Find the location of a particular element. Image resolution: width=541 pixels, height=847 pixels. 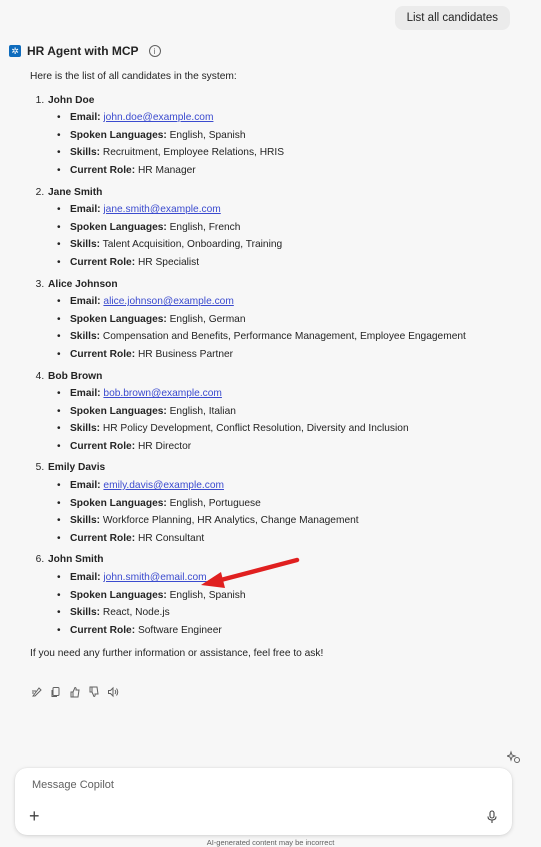

candidate-languages: English, Spanish is located at coordinates (207, 135).